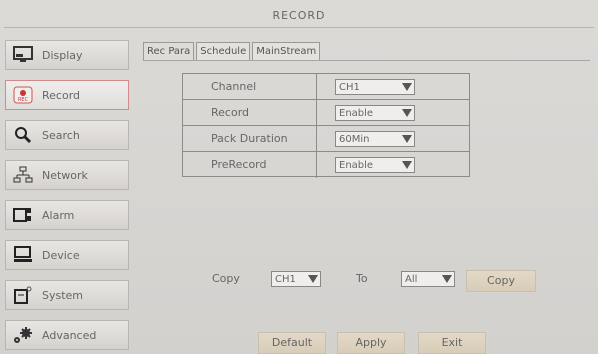 The image size is (598, 354). Describe the element at coordinates (375, 139) in the screenshot. I see `pack-duration-select: 60Min` at that location.